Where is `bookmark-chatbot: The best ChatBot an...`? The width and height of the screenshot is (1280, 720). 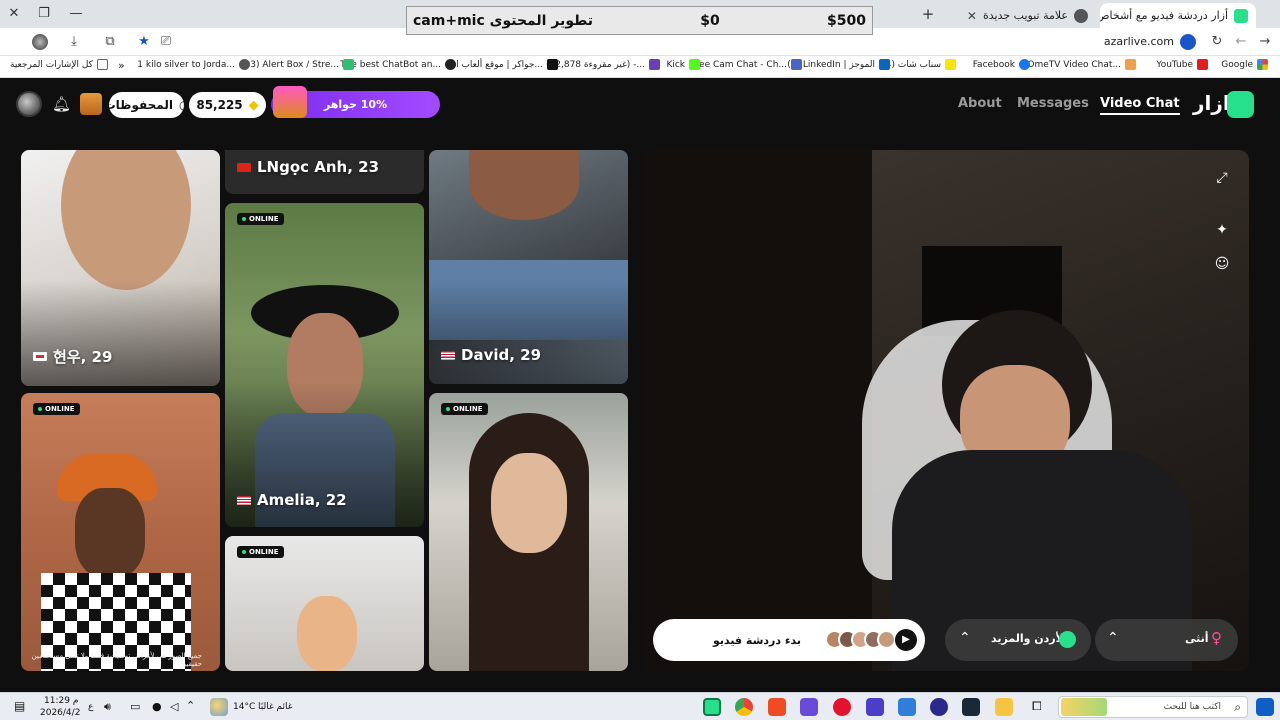
bookmark-chatbot: The best ChatBot an... is located at coordinates (398, 64).